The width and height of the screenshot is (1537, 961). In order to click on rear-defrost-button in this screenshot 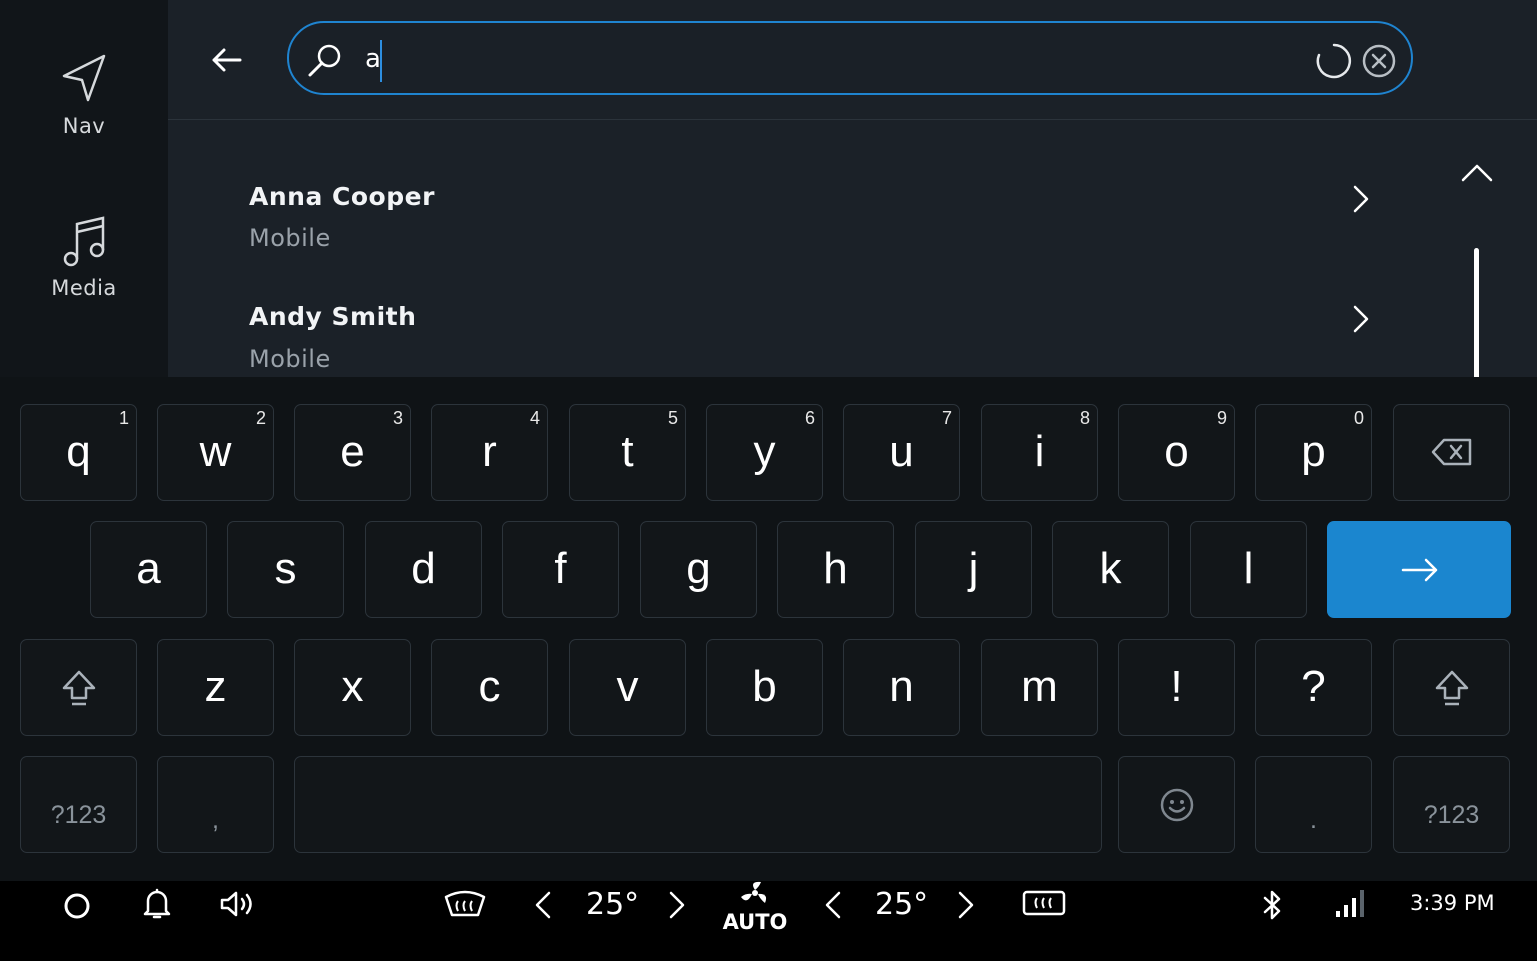, I will do `click(1044, 904)`.